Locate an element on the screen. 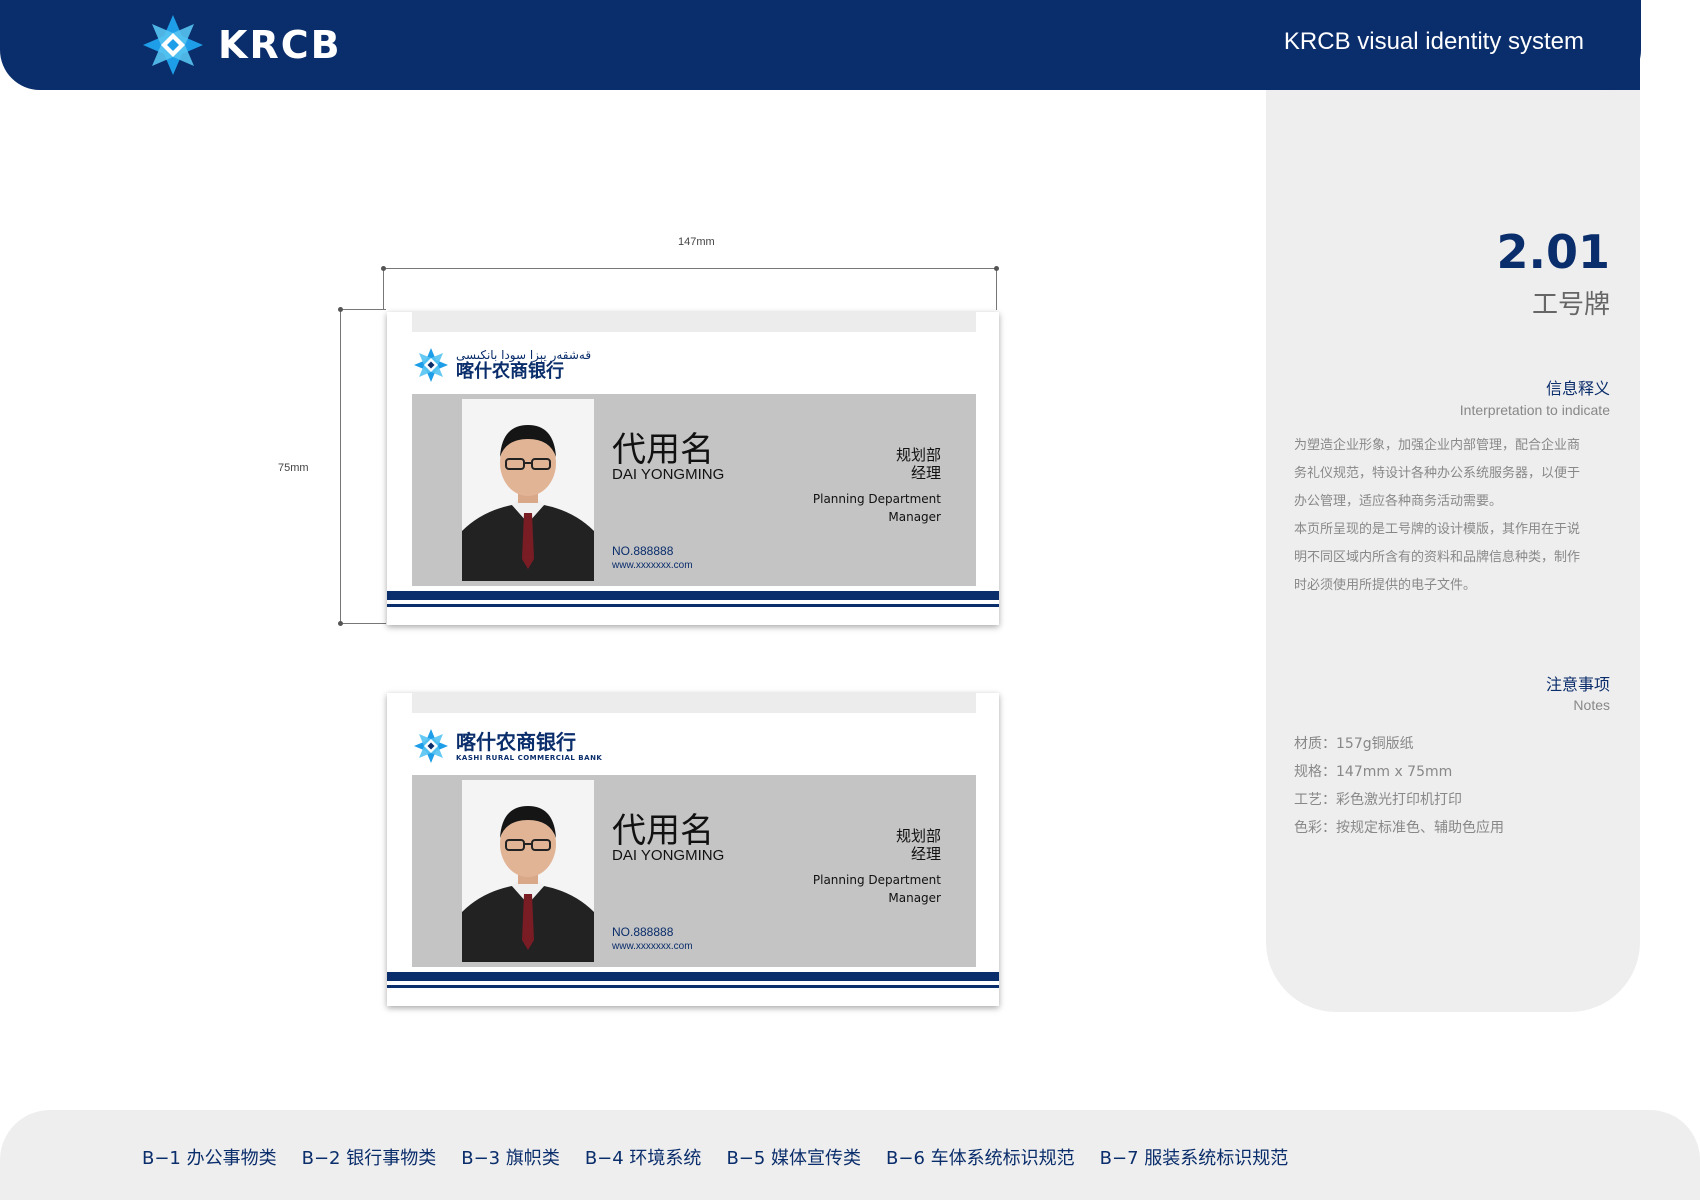 This screenshot has height=1200, width=1700. info-line: 务礼仪规范，特设计各种办公系统服务器，以便于 is located at coordinates (1437, 473).